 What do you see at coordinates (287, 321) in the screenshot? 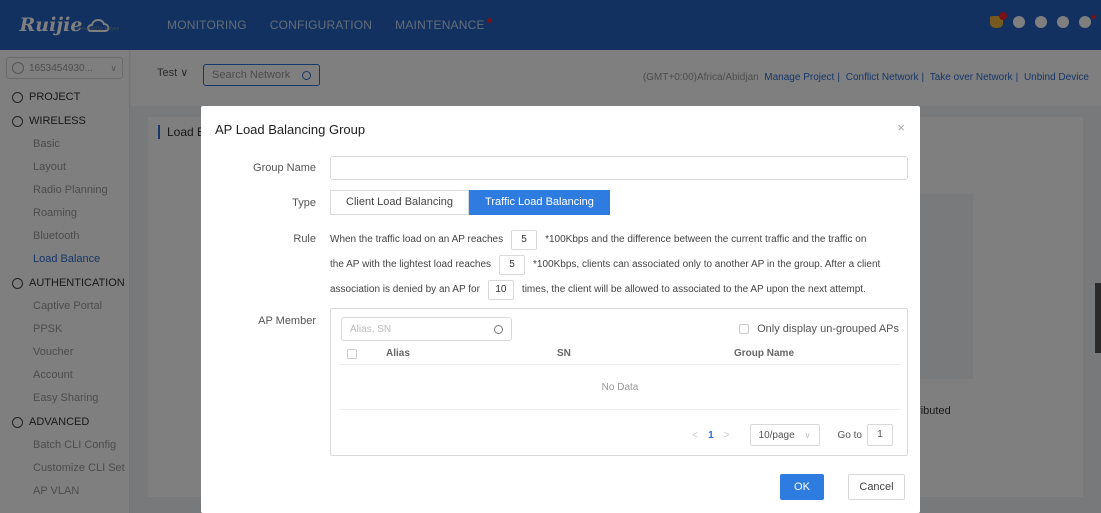
I see `ap-member-label: AP Member` at bounding box center [287, 321].